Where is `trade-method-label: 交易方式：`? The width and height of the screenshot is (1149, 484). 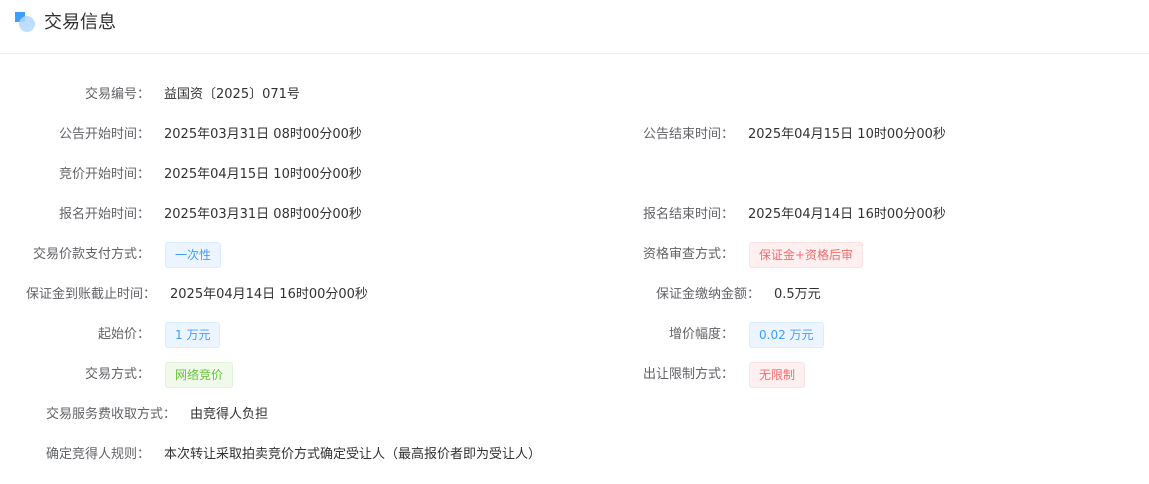
trade-method-label: 交易方式： is located at coordinates (117, 374).